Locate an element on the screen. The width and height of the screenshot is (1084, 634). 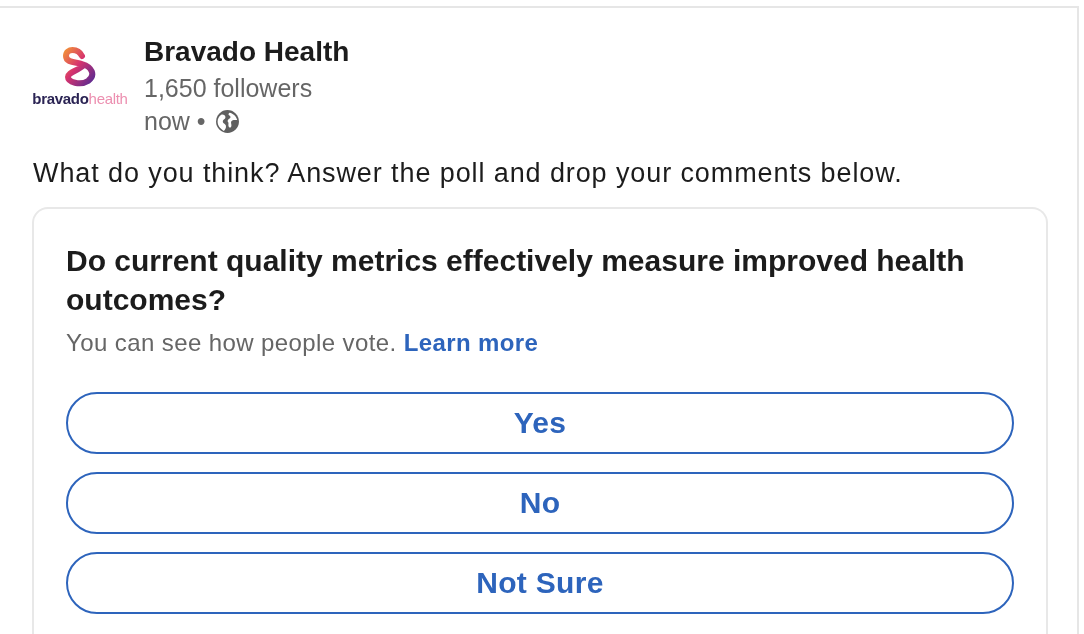
post-time: now • is located at coordinates (175, 121).